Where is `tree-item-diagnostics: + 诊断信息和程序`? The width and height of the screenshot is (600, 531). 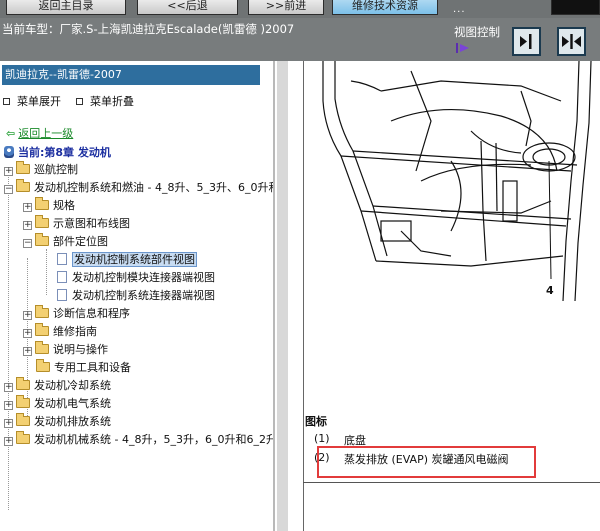
tree-item-diagnostics: + 诊断信息和程序 is located at coordinates (76, 314).